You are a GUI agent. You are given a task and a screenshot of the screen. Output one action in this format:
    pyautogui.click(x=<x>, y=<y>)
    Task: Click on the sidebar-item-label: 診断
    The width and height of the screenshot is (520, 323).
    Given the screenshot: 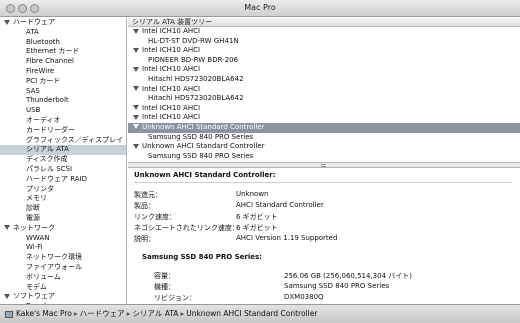 What is the action you would take?
    pyautogui.click(x=33, y=208)
    